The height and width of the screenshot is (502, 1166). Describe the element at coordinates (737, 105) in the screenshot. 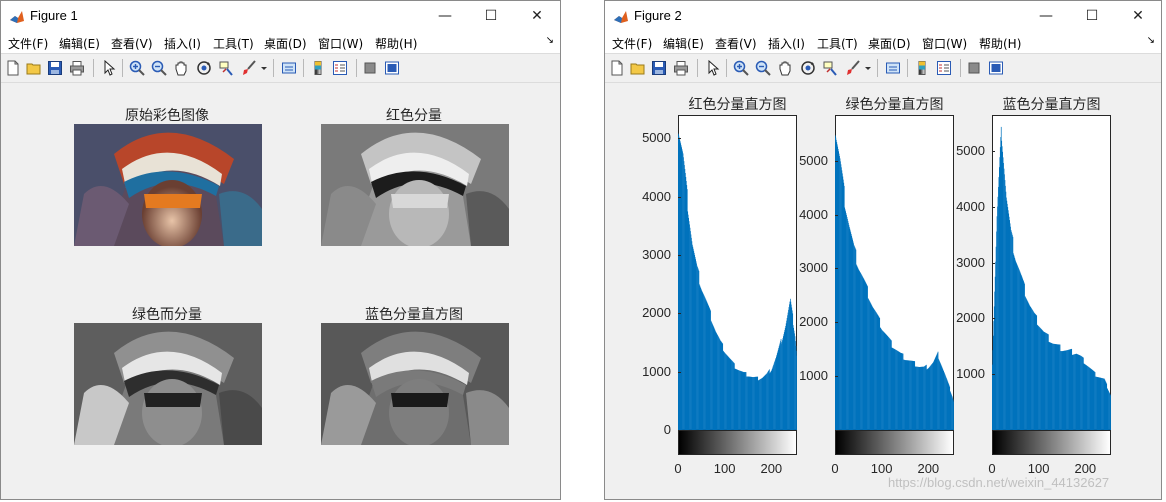

I see `histogram-title: 红色分量直方图` at that location.